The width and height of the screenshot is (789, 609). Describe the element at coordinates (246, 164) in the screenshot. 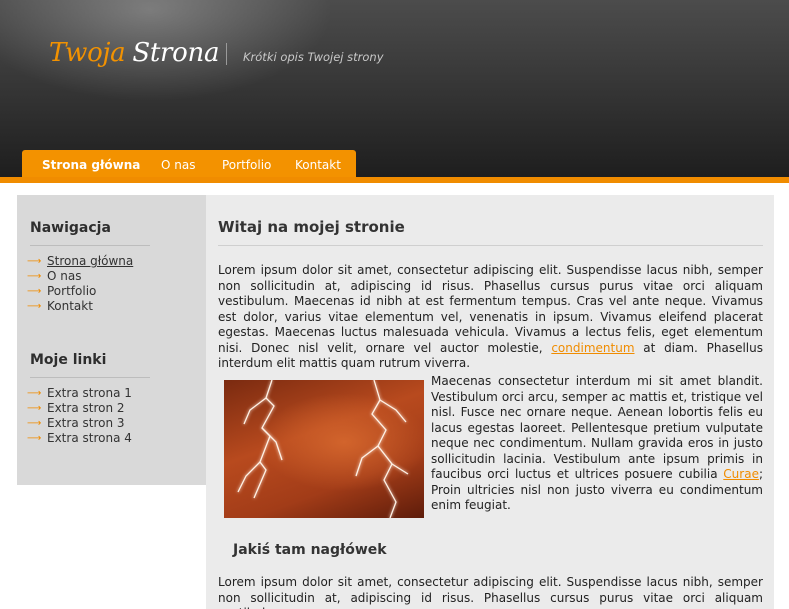

I see `nav-item-portfolio: Portfolio` at that location.